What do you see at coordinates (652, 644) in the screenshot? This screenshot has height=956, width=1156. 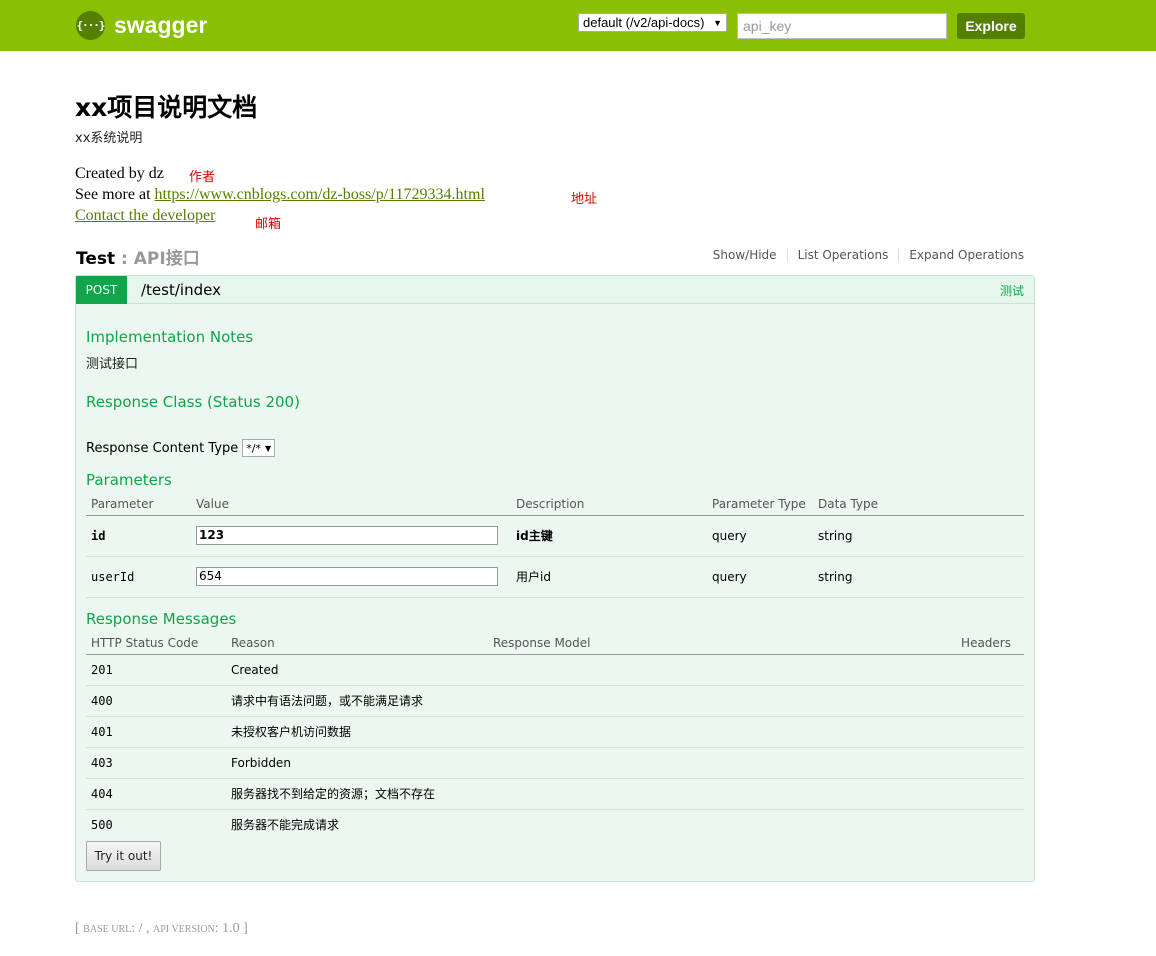 I see `rm-col-model: Response Model` at bounding box center [652, 644].